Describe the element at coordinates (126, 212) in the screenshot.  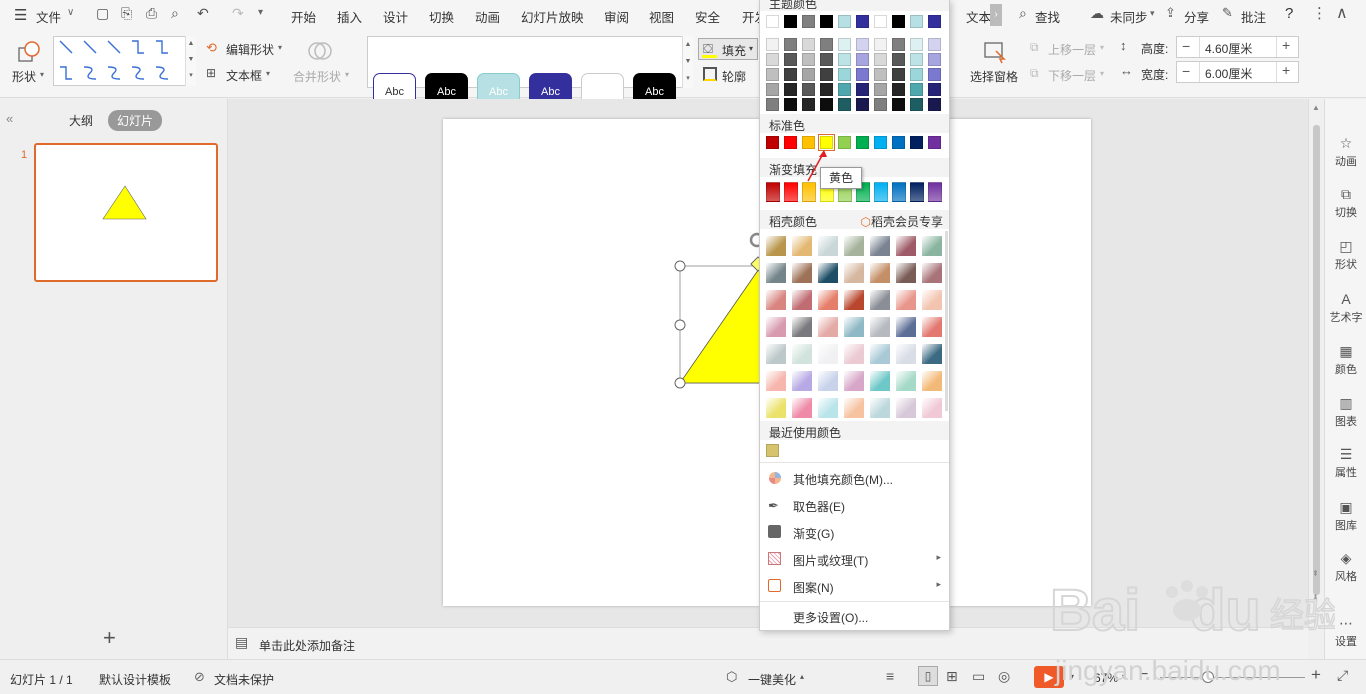
I see `slide-thumbnail` at that location.